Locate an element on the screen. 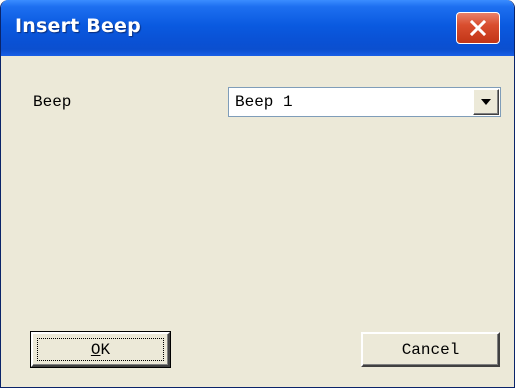 Image resolution: width=515 pixels, height=388 pixels. dialog-title: Insert Beep is located at coordinates (78, 26).